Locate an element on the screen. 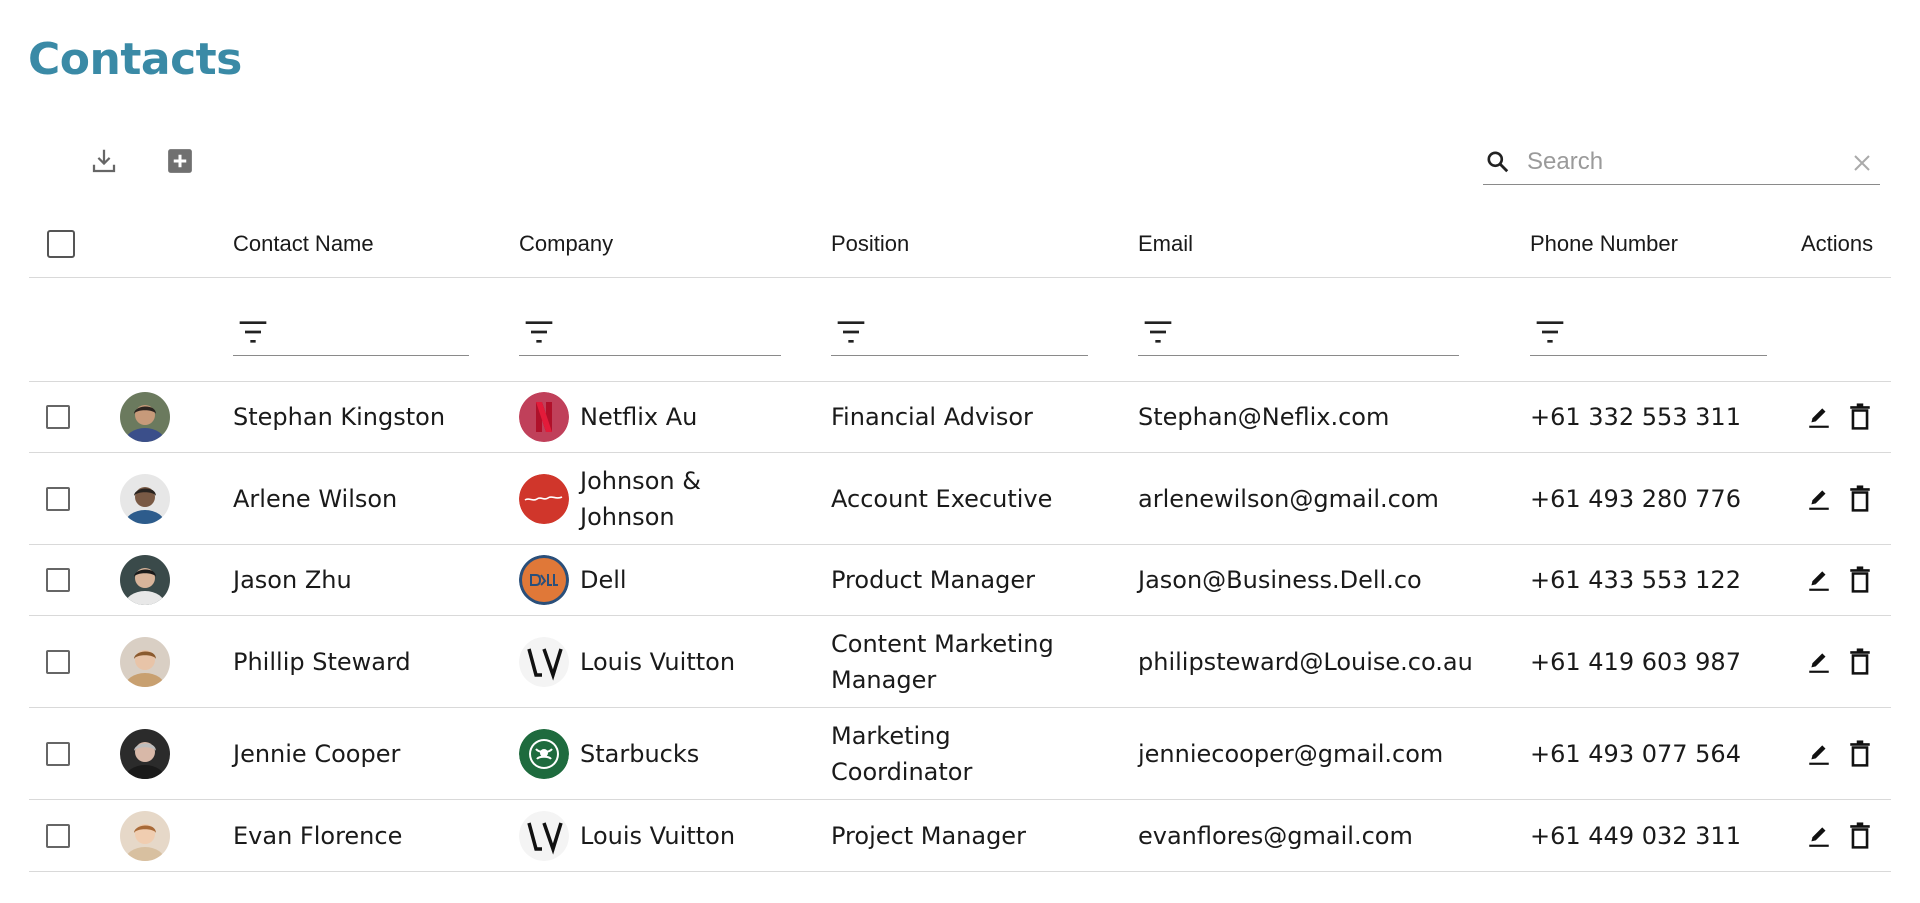 The height and width of the screenshot is (903, 1920). phone-number: +61 493 280 776 is located at coordinates (1635, 498).